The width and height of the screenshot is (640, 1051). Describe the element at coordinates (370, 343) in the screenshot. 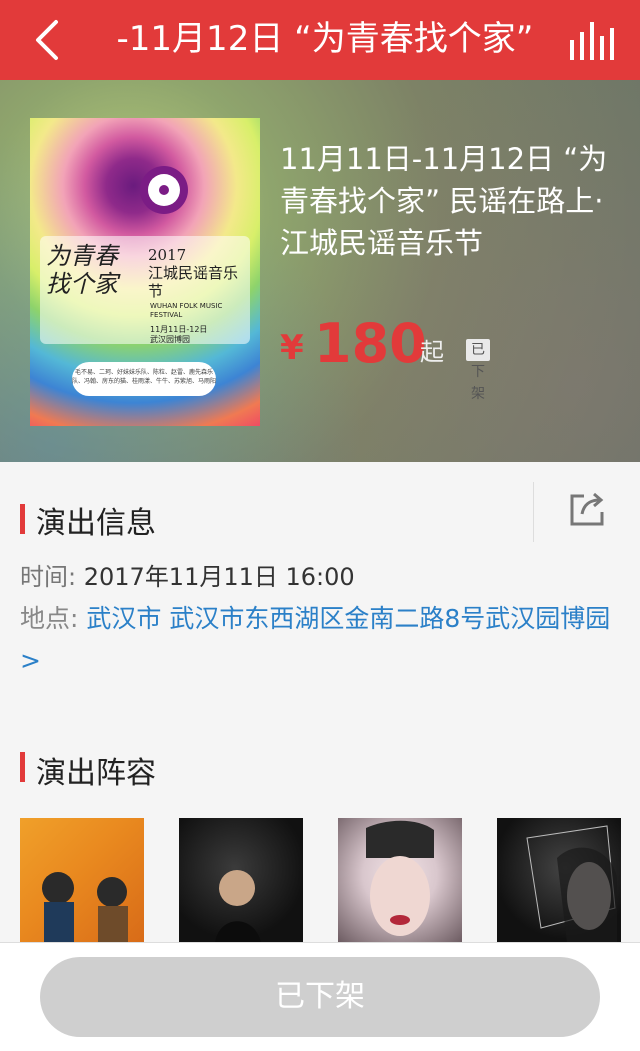

I see `price-value: 180` at that location.